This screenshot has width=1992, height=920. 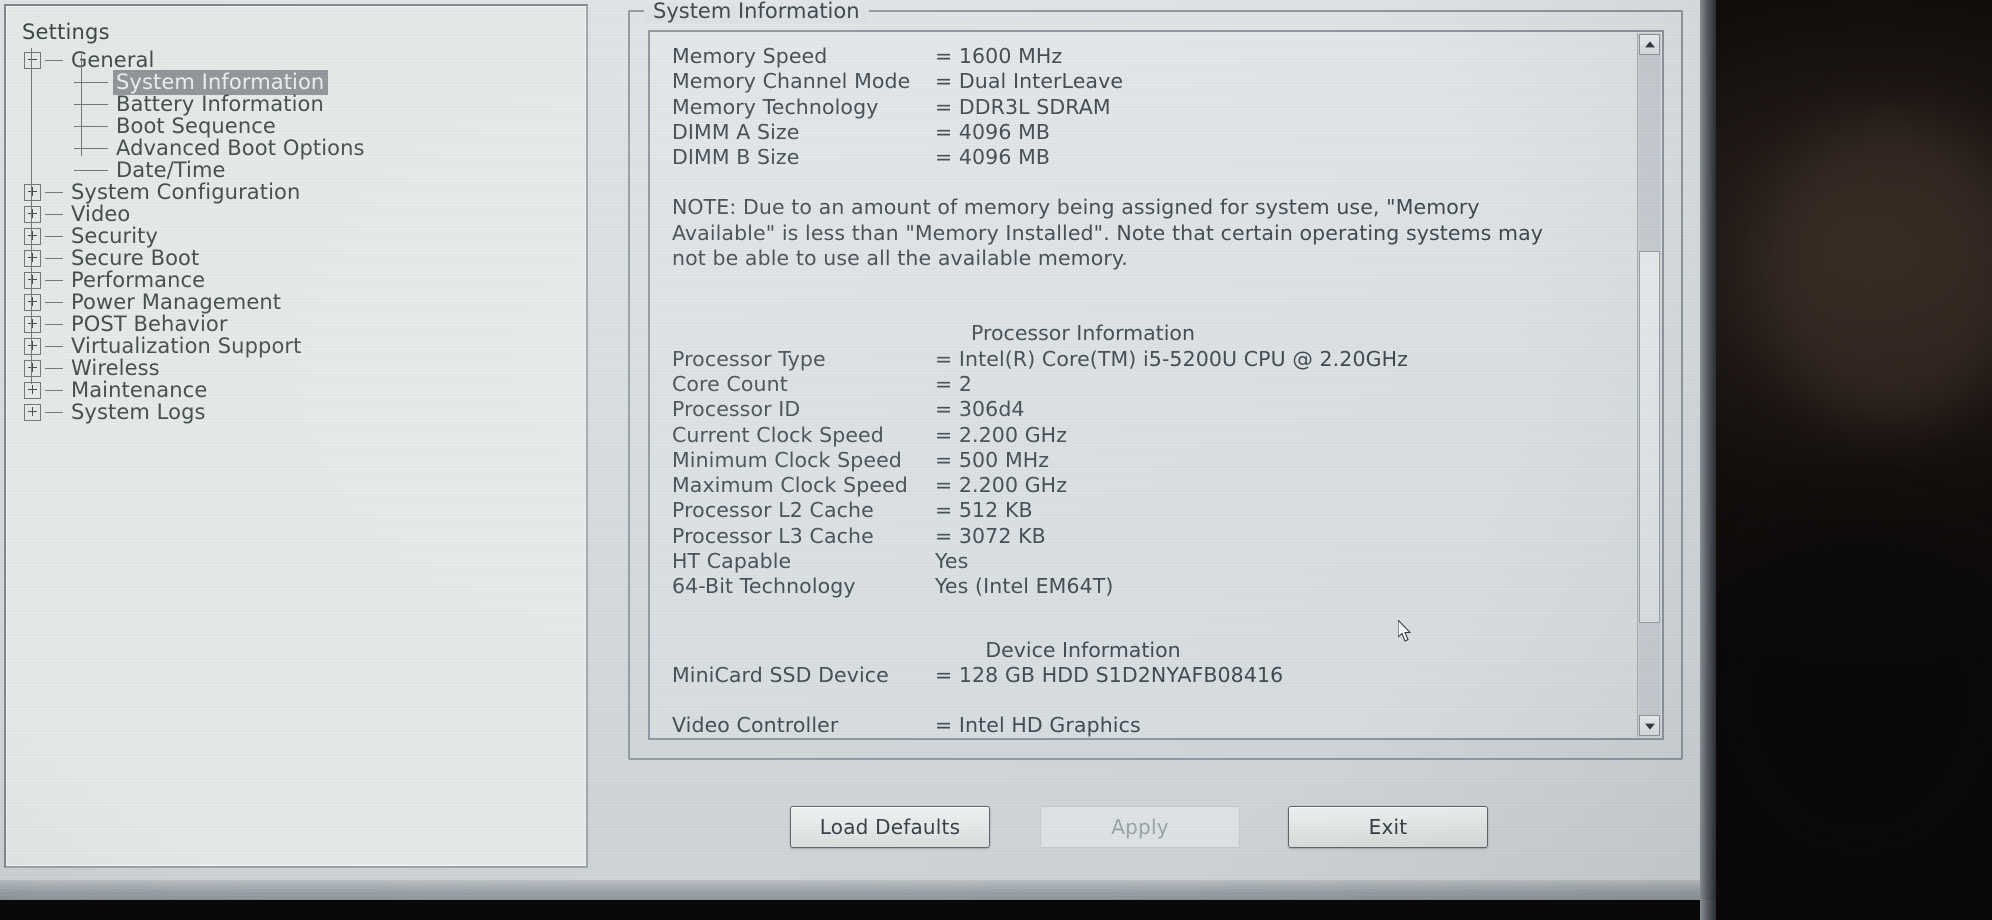 I want to click on info-row-value: = 3072 KB, so click(x=990, y=535).